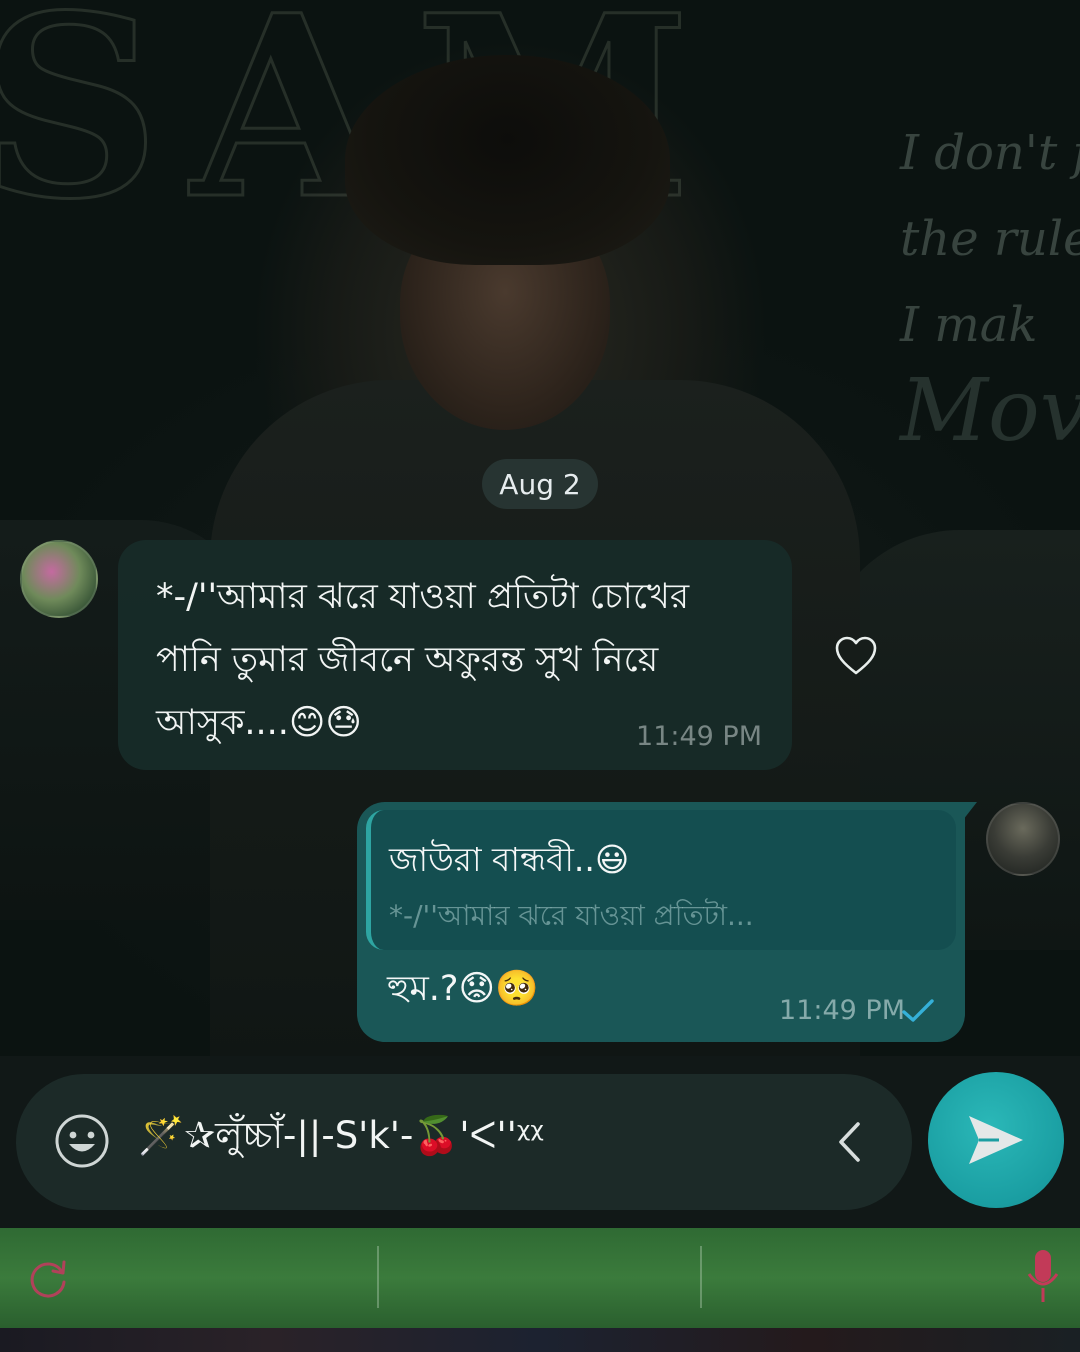 The image size is (1080, 1352). I want to click on quoted-reply-author: জাউরা বান্ধবী..😃, so click(509, 859).